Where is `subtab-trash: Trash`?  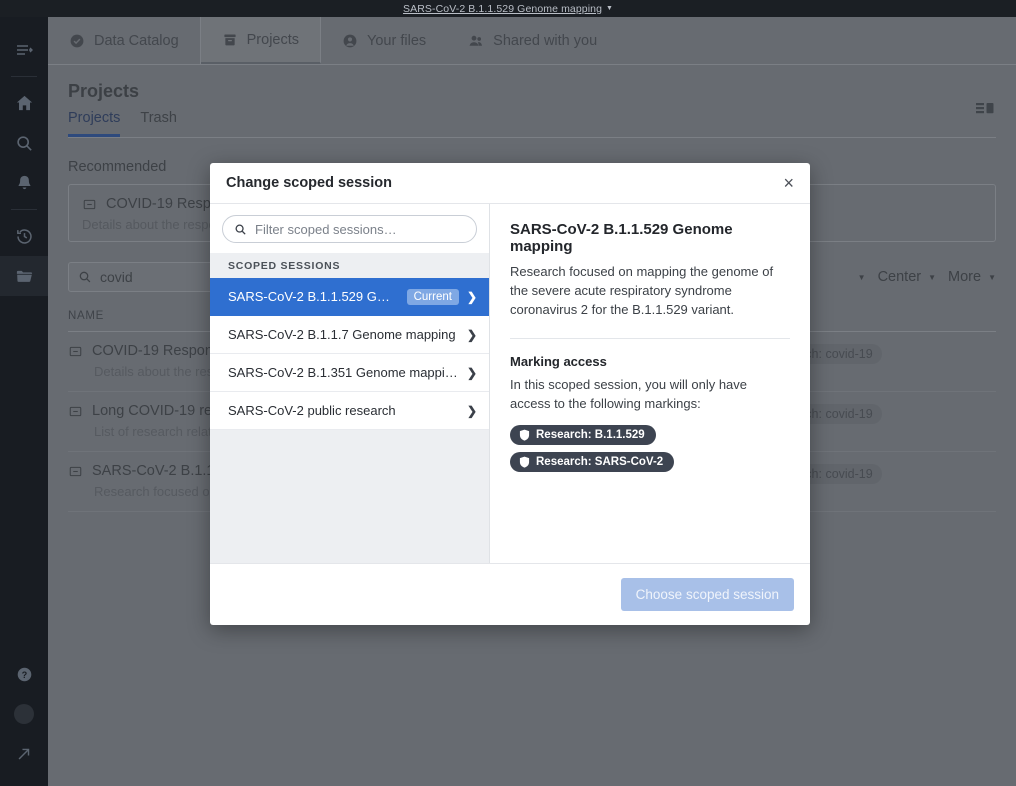 subtab-trash: Trash is located at coordinates (158, 123).